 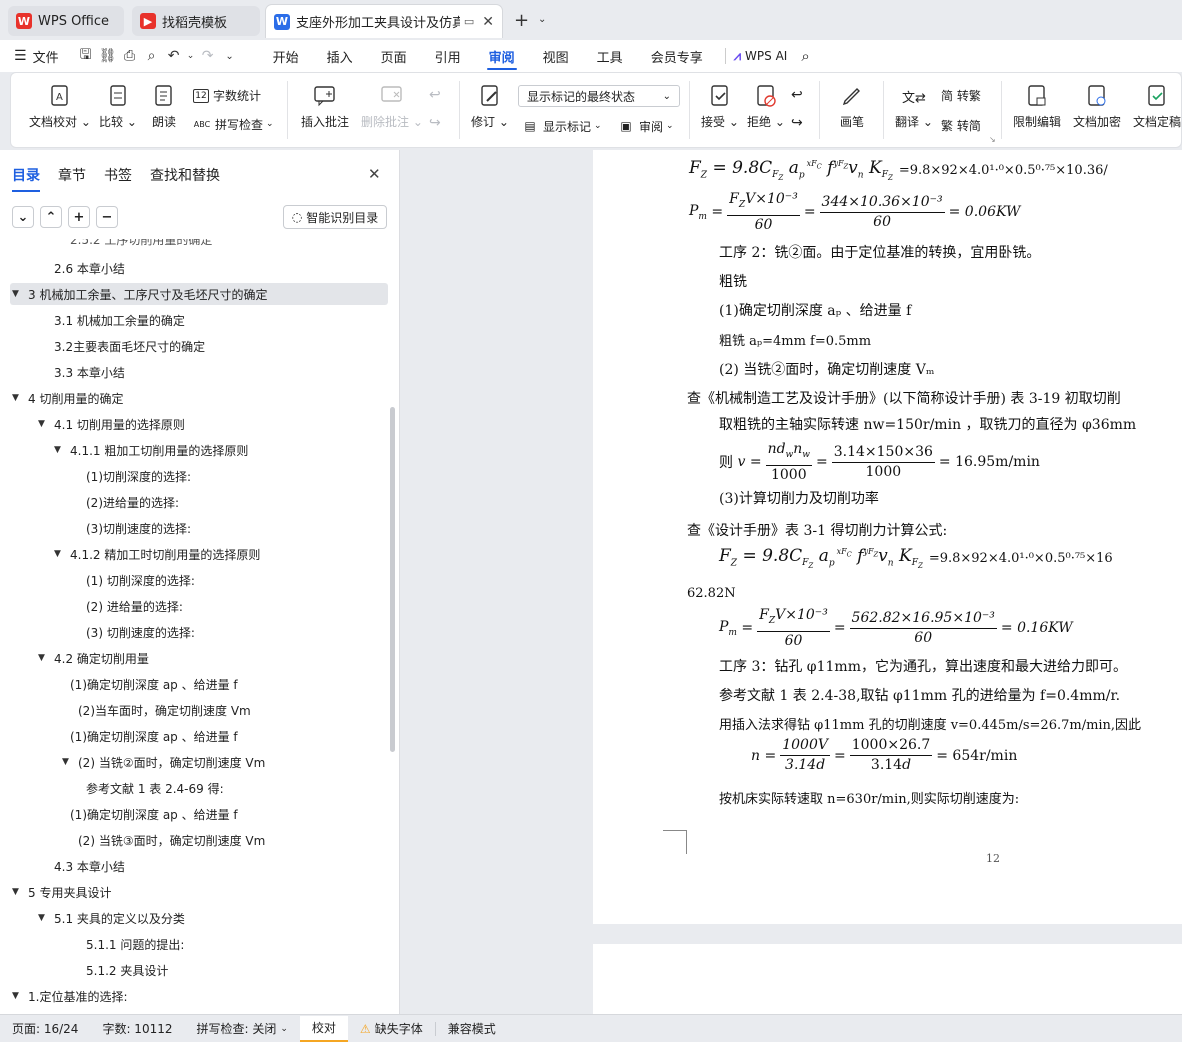 I want to click on collapse-down-button: ⌄, so click(x=23, y=217).